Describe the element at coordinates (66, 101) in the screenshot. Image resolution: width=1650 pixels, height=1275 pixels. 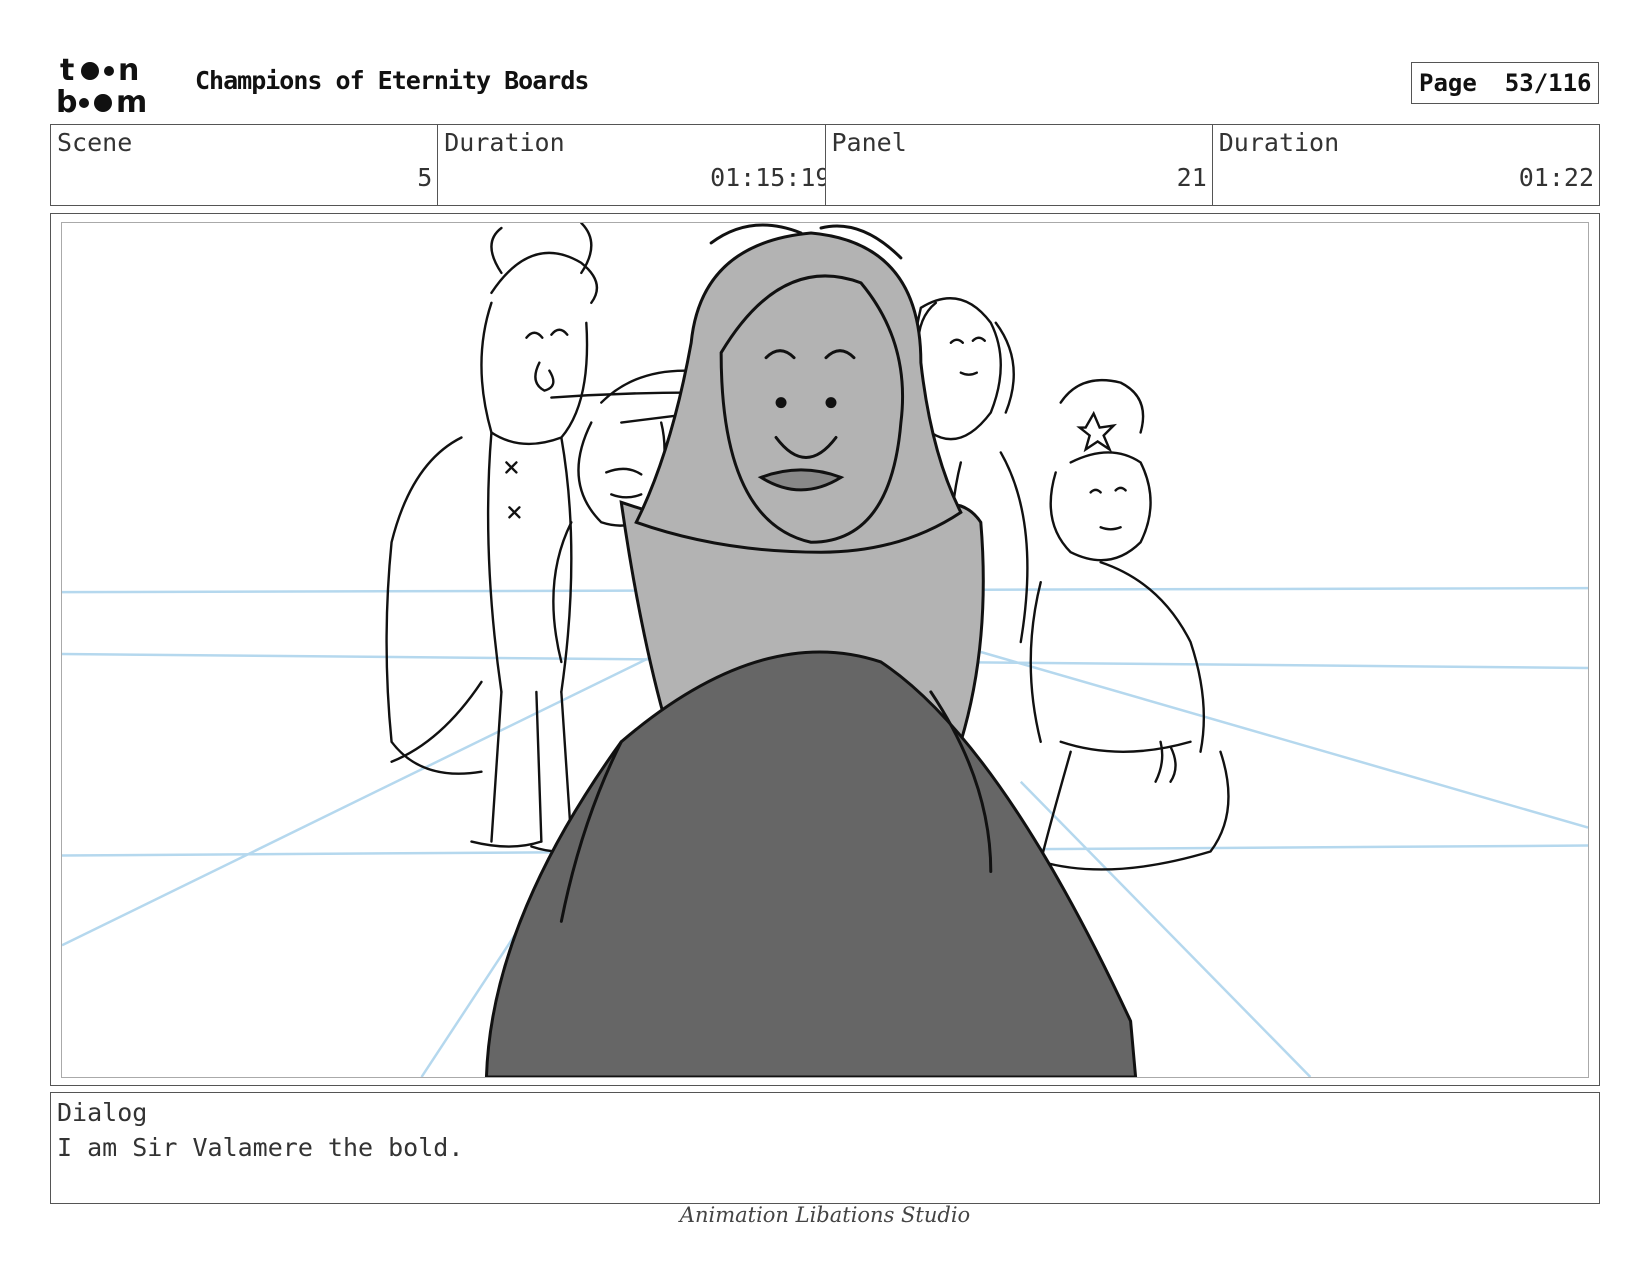
I see `svg-text: b` at that location.